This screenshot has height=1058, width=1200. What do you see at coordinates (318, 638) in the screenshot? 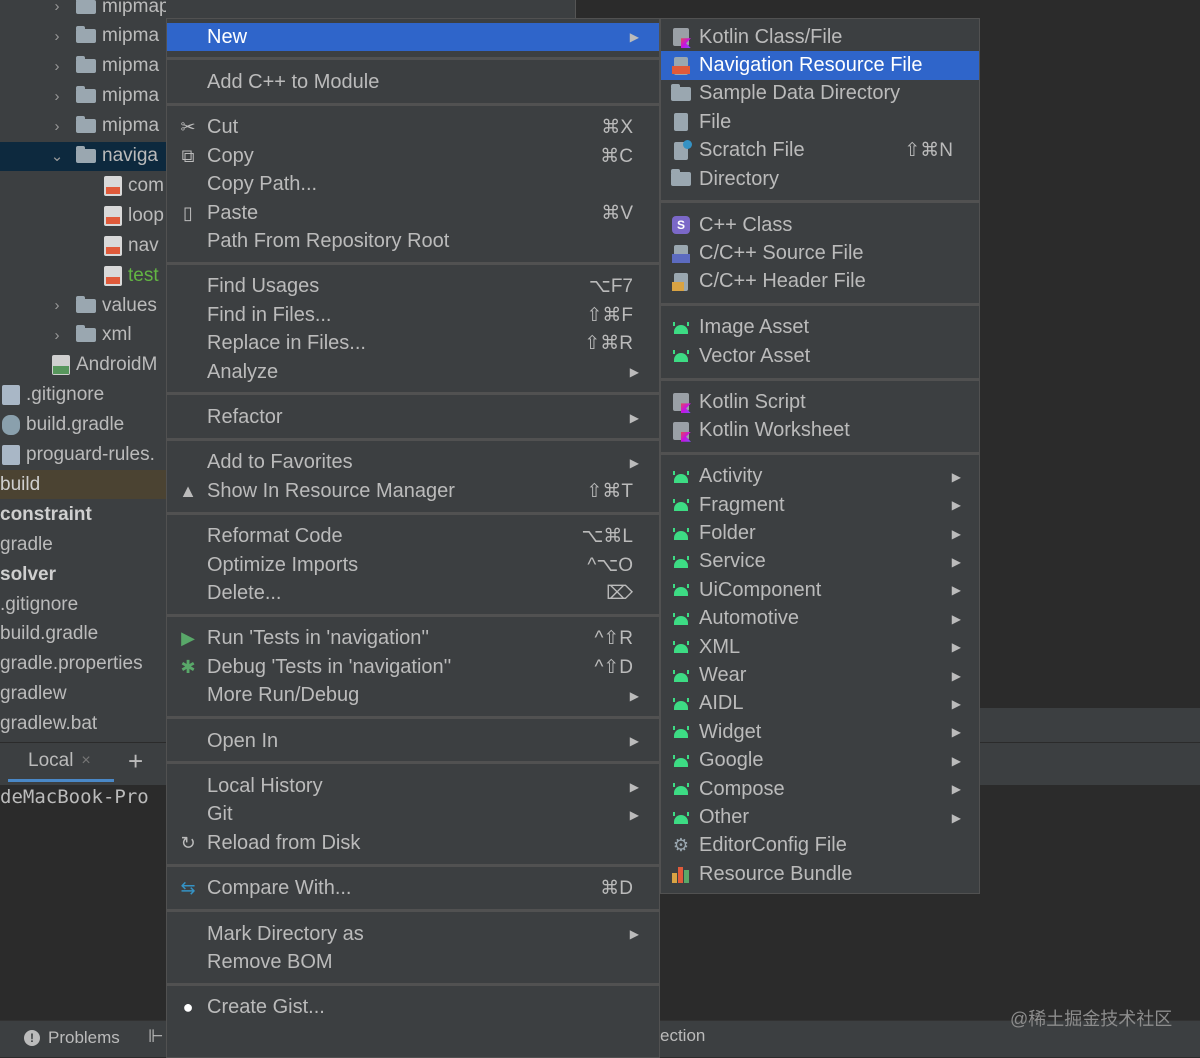
I see `menu-item-label: Run 'Tests in 'navigation''` at bounding box center [318, 638].